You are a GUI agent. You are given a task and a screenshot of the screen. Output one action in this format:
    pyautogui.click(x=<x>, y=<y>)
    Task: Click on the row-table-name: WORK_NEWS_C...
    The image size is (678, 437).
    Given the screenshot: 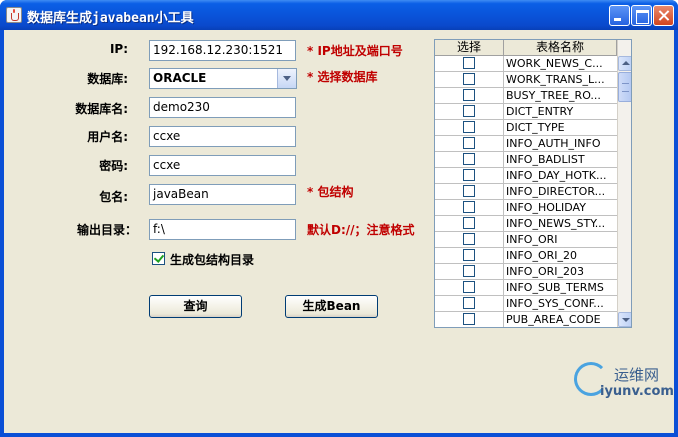 What is the action you would take?
    pyautogui.click(x=554, y=63)
    